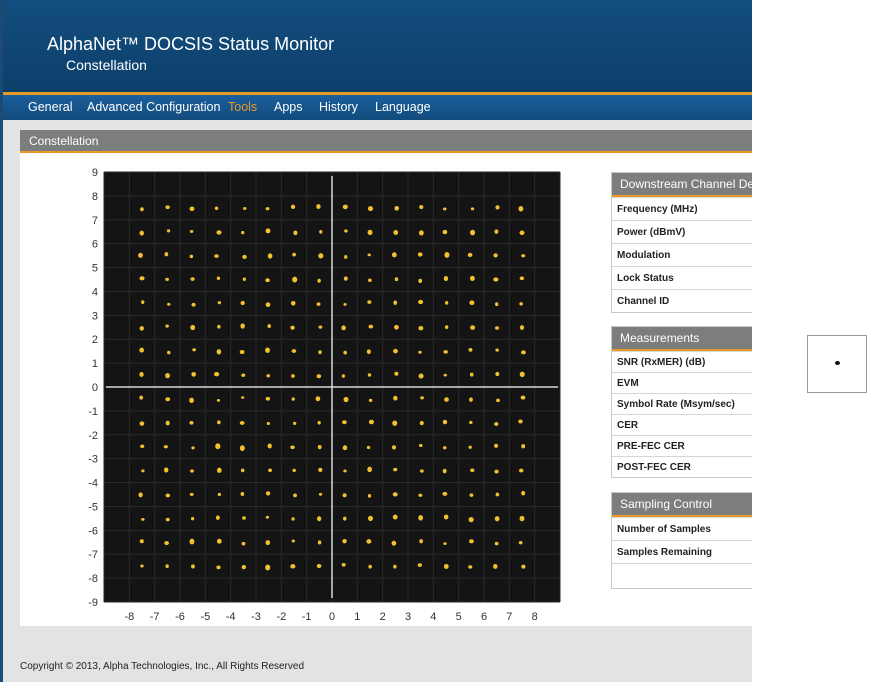 The image size is (883, 682). I want to click on sampling-control-title: Sampling Control, so click(682, 505).